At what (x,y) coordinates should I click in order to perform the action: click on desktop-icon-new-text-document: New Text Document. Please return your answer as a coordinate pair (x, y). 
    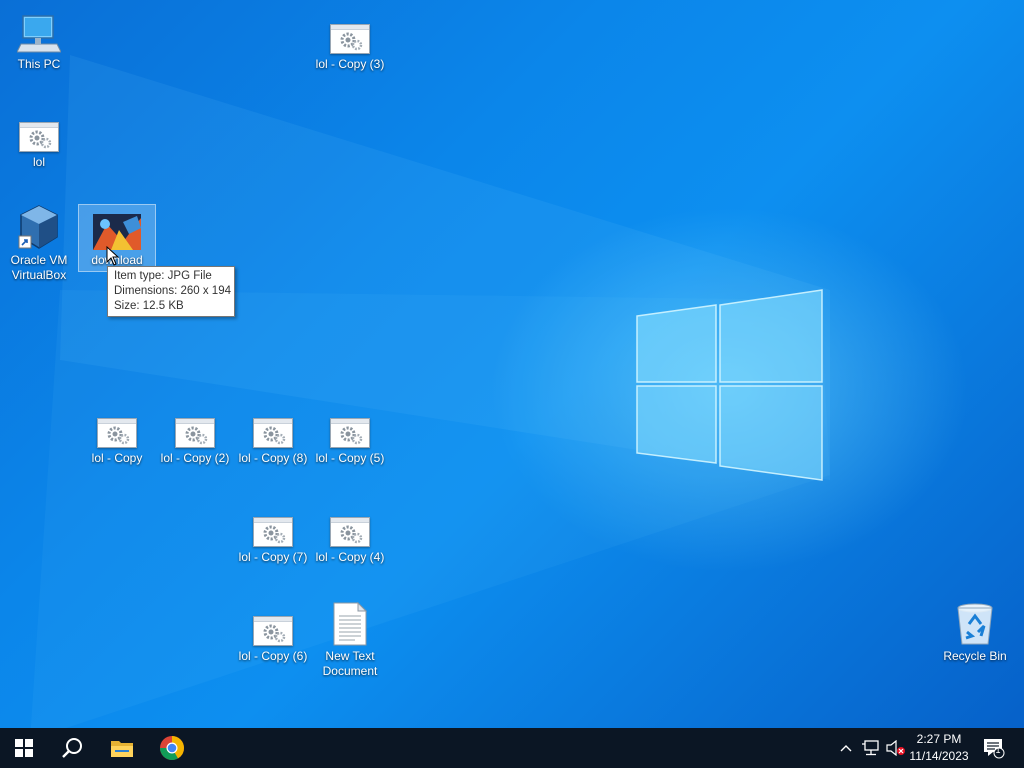
    Looking at the image, I should click on (350, 640).